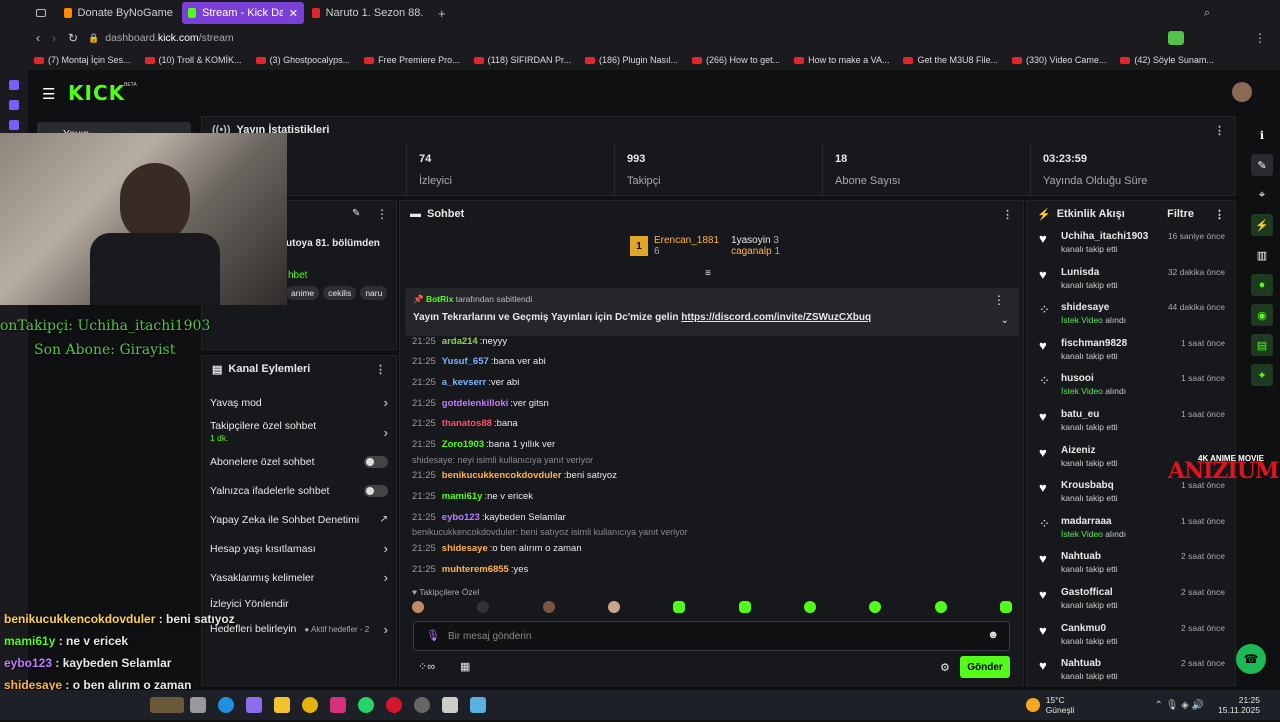  Describe the element at coordinates (705, 444) in the screenshot. I see `chat-message: 21:25 Zoro1903: bana 1 yıllık ver` at that location.